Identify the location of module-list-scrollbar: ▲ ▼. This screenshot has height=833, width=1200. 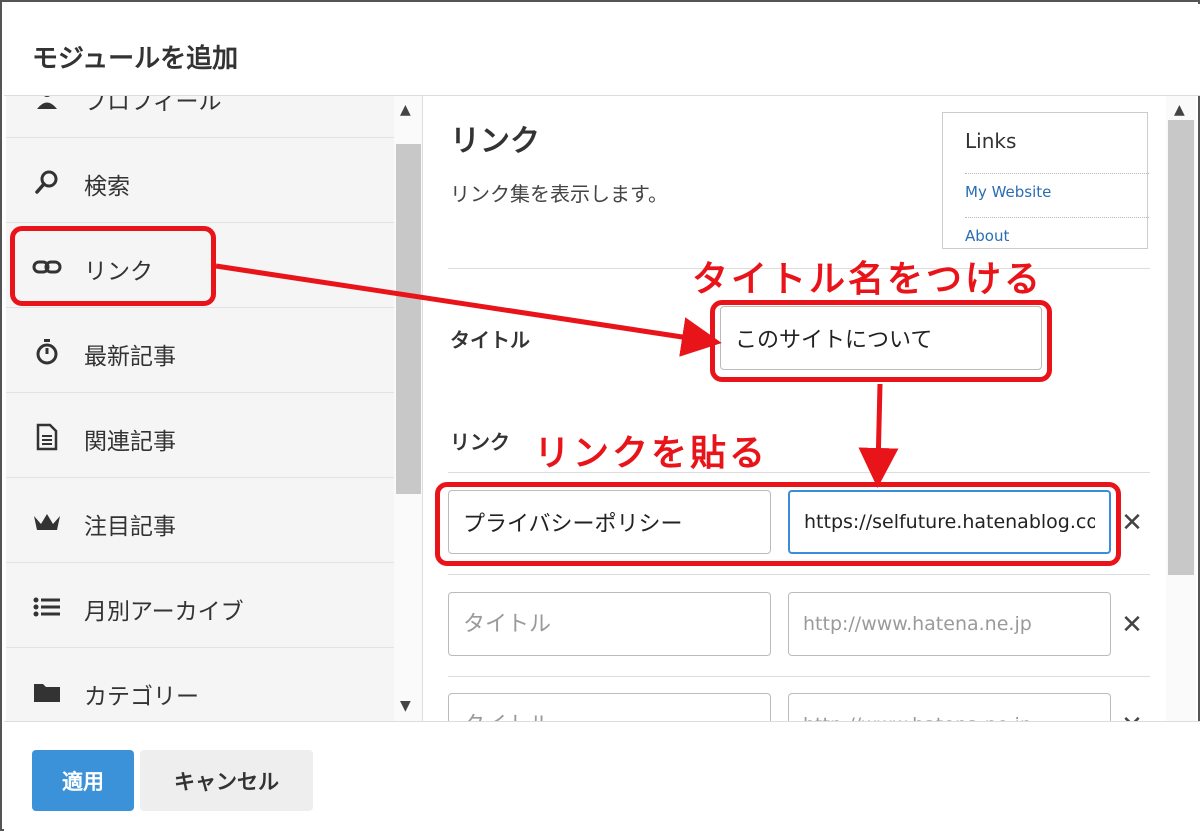
(408, 408).